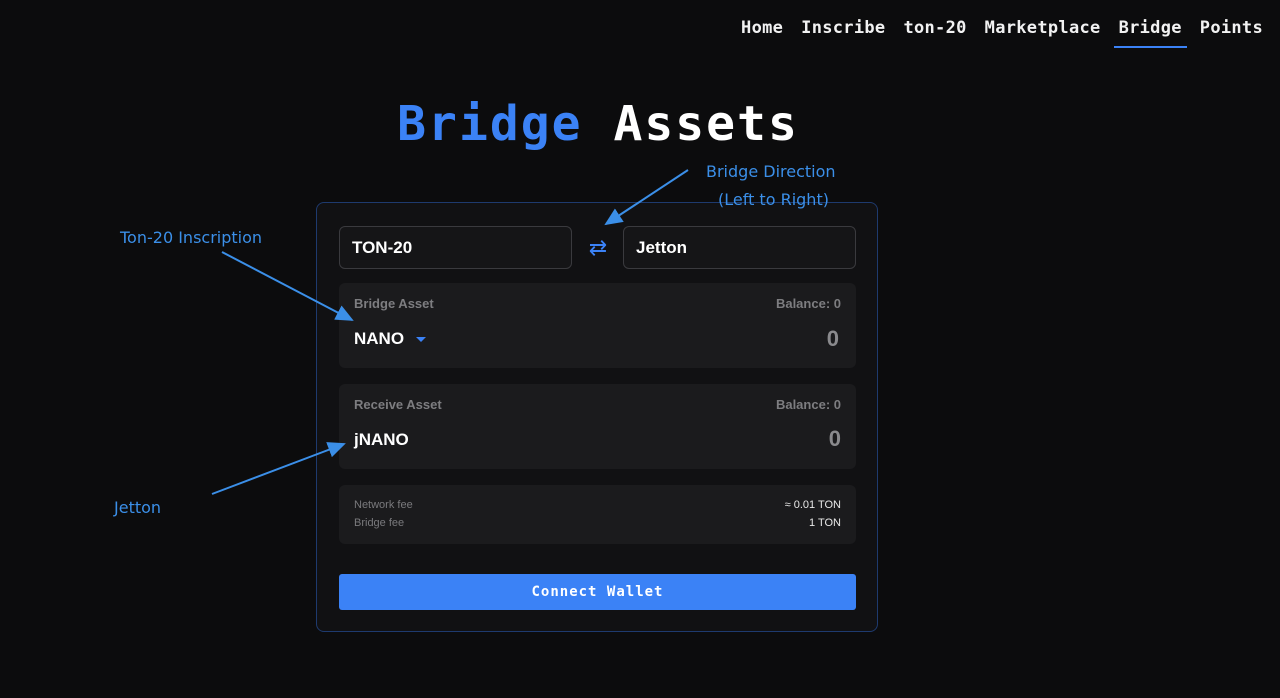 The width and height of the screenshot is (1280, 698). Describe the element at coordinates (138, 507) in the screenshot. I see `annotation-jetton: Jetton` at that location.